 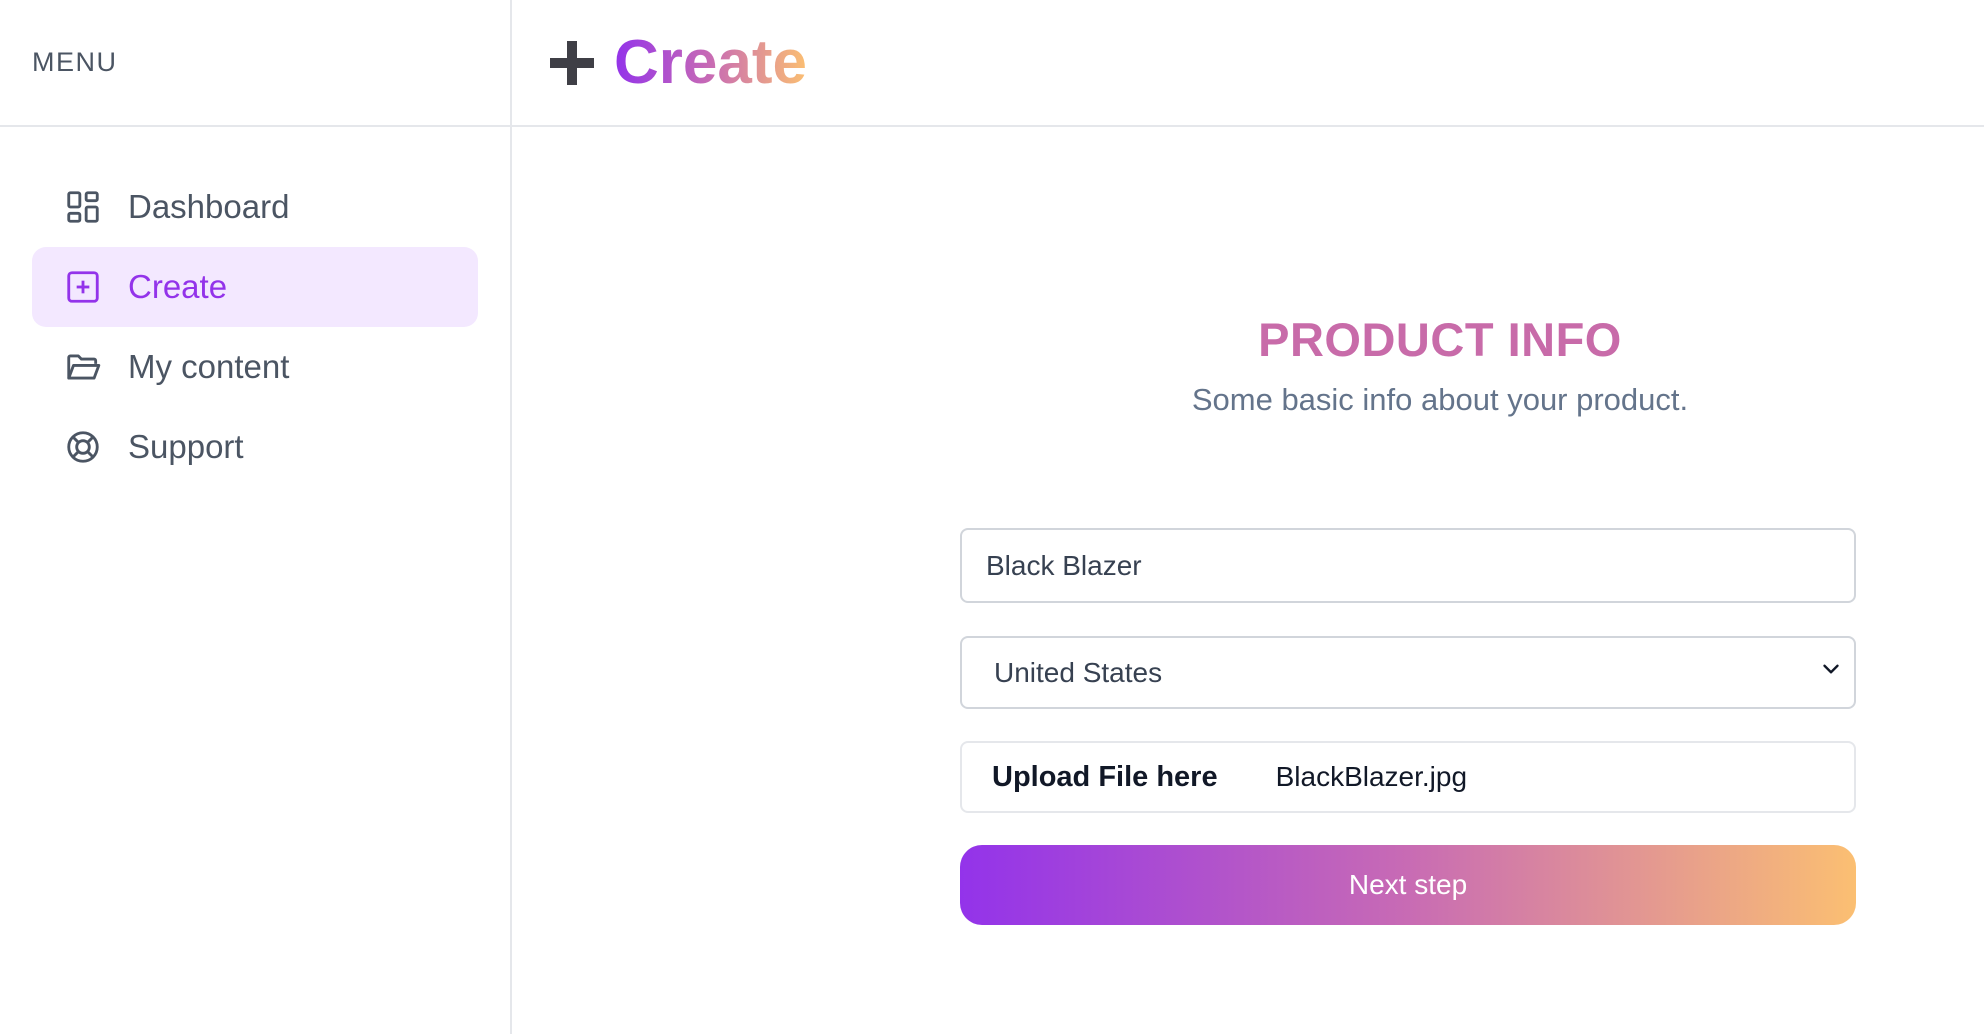 I want to click on sidebar-item-label: Dashboard, so click(x=209, y=206).